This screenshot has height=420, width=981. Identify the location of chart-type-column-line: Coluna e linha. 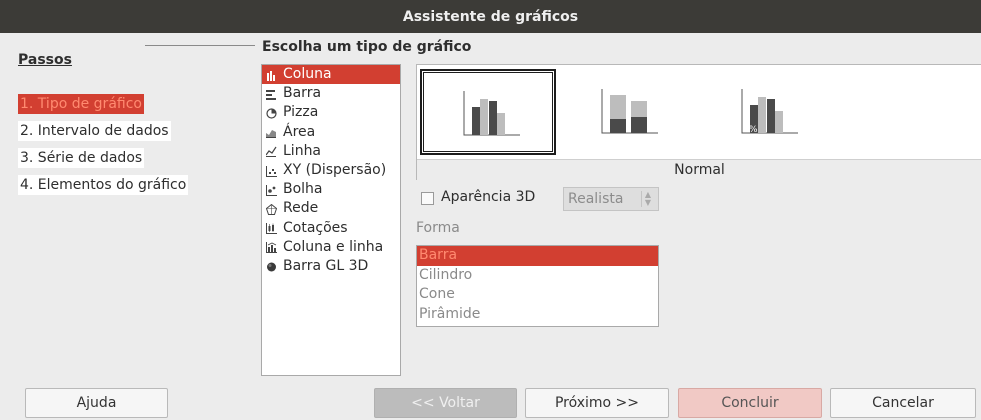
(331, 247).